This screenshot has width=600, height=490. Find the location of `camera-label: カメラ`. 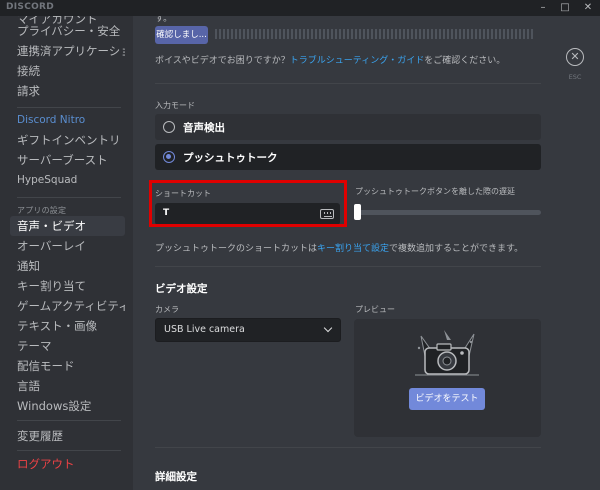

camera-label: カメラ is located at coordinates (167, 309).